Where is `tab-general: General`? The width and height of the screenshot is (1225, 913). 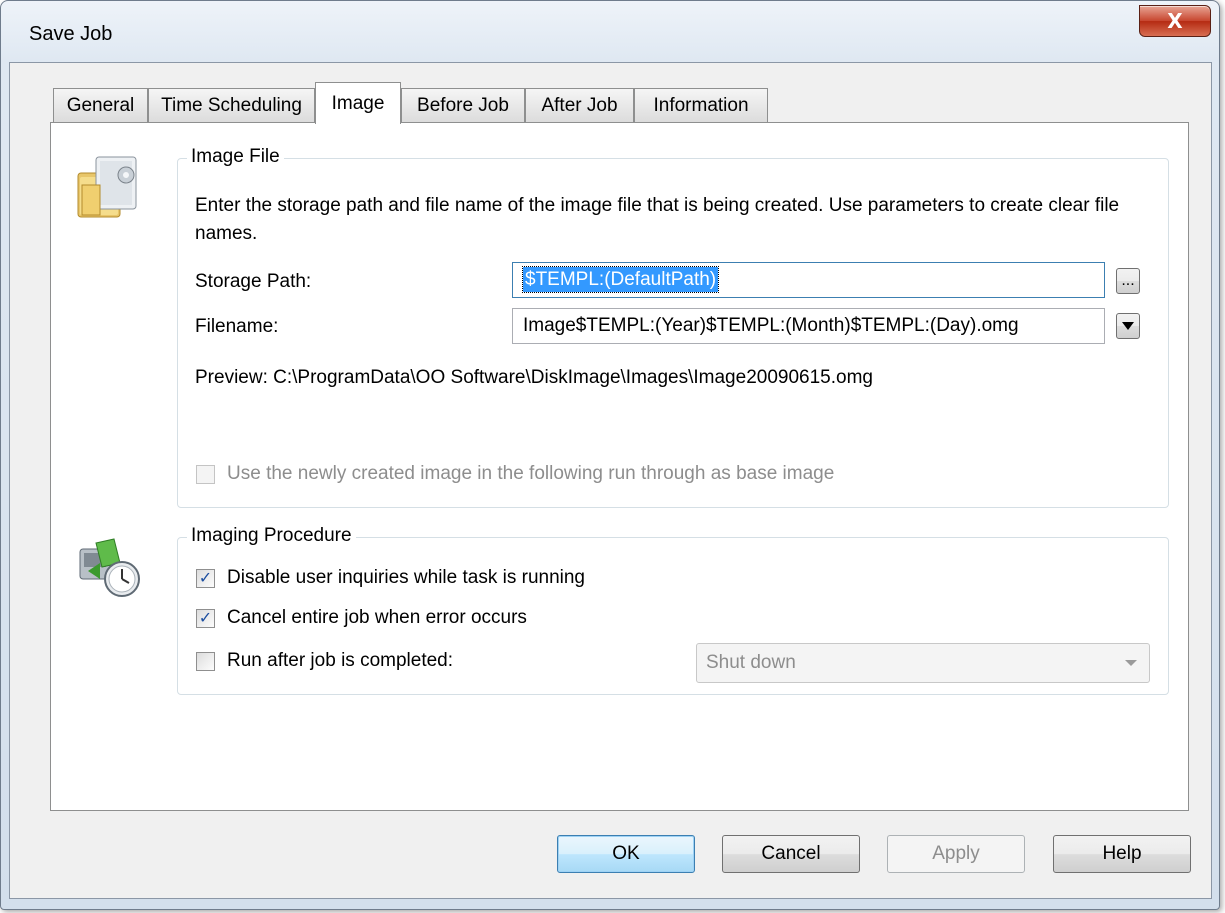 tab-general: General is located at coordinates (100, 105).